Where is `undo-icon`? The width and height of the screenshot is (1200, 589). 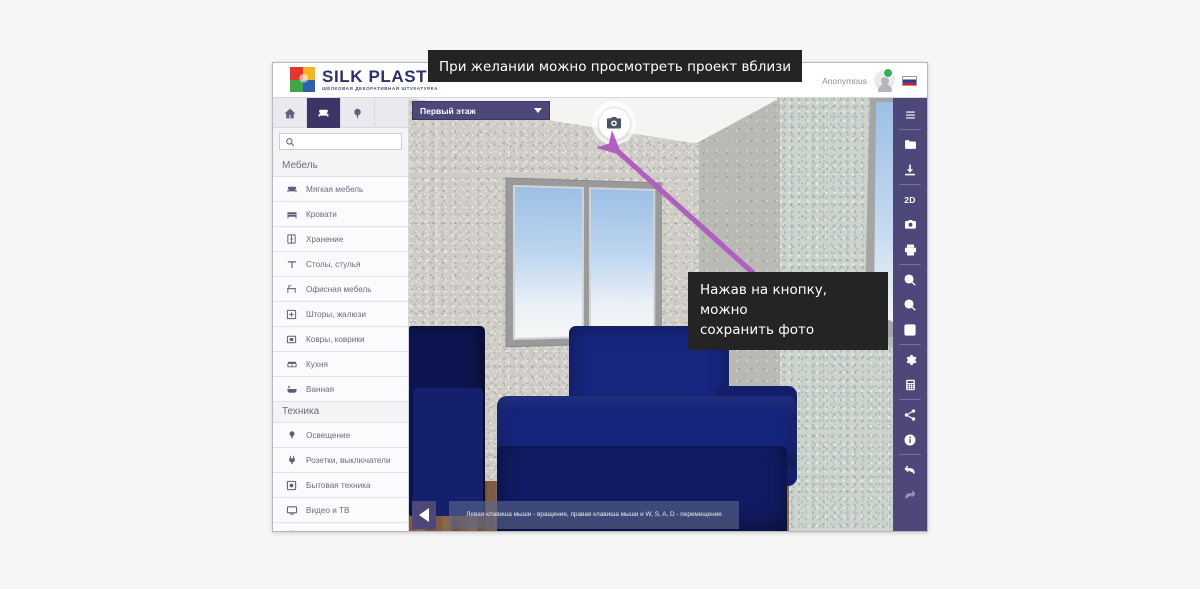 undo-icon is located at coordinates (909, 469).